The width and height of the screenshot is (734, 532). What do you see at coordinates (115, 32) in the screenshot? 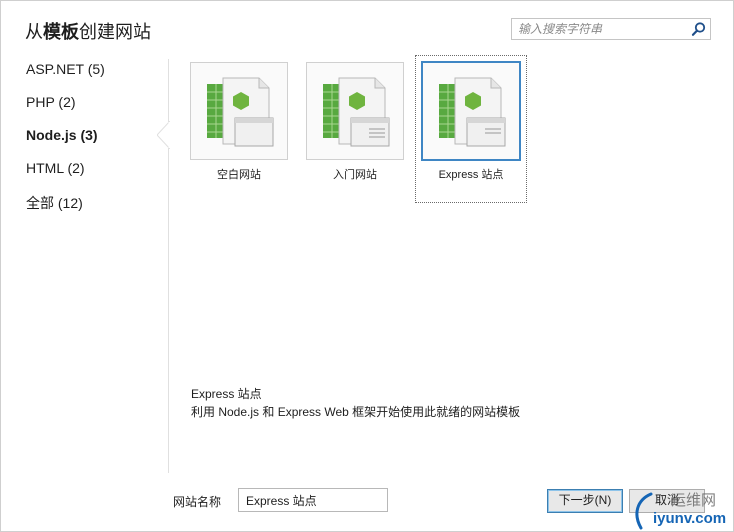
I see `title-suffix: 创建网站` at bounding box center [115, 32].